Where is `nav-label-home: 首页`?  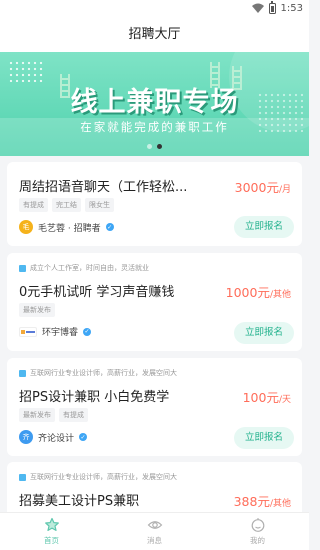
nav-label-home: 首页 is located at coordinates (51, 540).